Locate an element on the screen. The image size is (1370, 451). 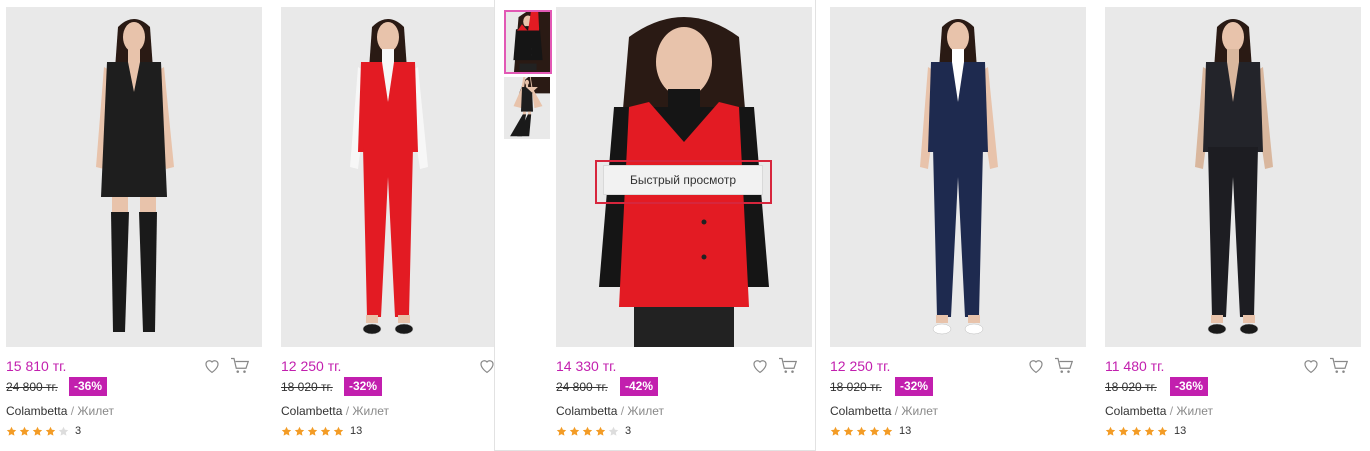
current-price: 11 480 тг. is located at coordinates (1135, 366).